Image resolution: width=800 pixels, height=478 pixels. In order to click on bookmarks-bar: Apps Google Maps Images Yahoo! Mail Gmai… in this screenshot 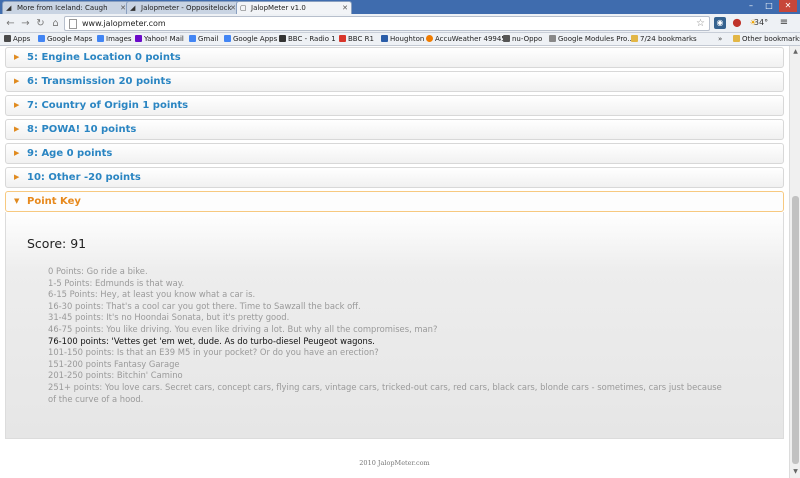, I will do `click(400, 39)`.